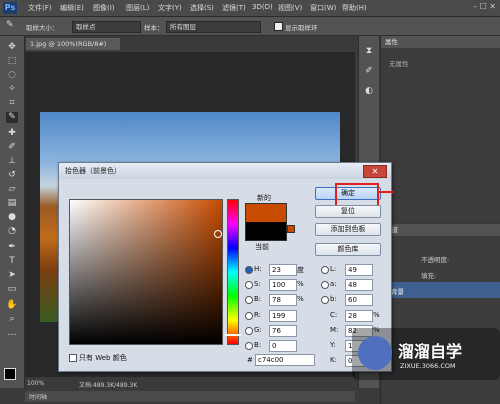 The width and height of the screenshot is (500, 404). What do you see at coordinates (249, 346) in the screenshot?
I see `blue-radio` at bounding box center [249, 346].